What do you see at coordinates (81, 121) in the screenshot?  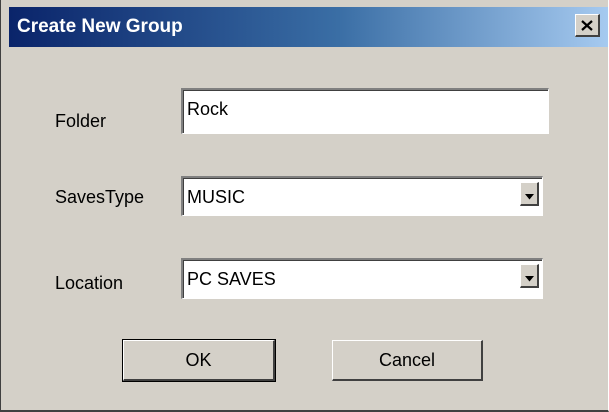 I see `folder-label: Folder` at bounding box center [81, 121].